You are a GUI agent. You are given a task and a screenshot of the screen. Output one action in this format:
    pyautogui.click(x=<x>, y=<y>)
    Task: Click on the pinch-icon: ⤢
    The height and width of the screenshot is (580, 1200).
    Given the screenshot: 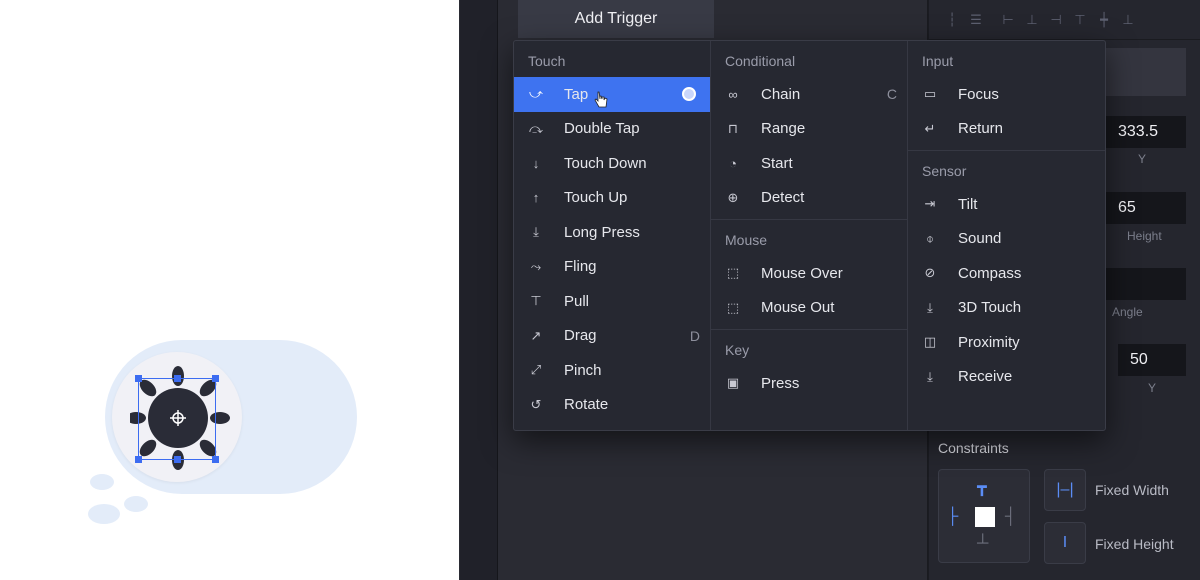 What is the action you would take?
    pyautogui.click(x=536, y=370)
    